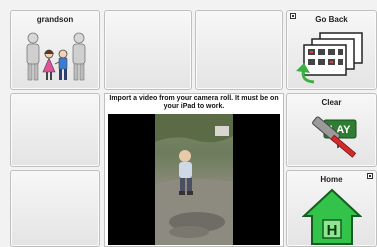 The image size is (377, 247). Describe the element at coordinates (332, 216) in the screenshot. I see `home-icon: H` at that location.